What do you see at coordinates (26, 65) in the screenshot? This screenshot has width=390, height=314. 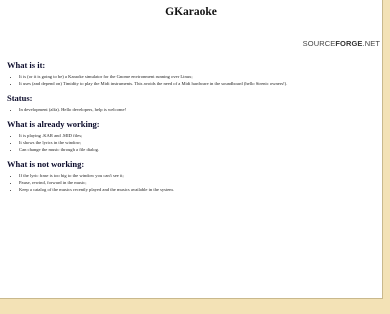 I see `section-heading-what-is-it: What is it:` at bounding box center [26, 65].